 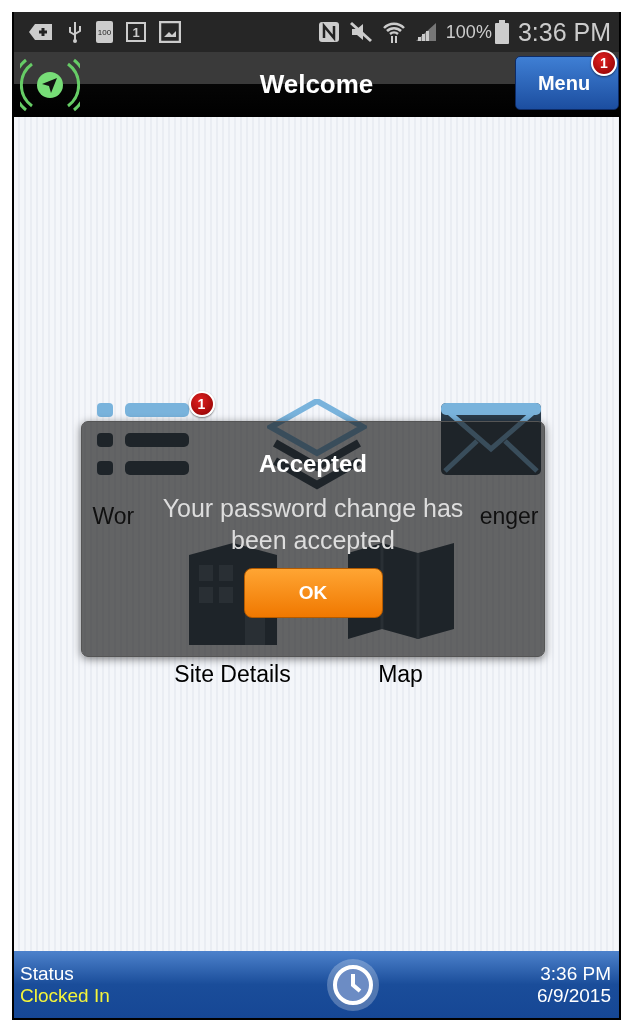 What do you see at coordinates (41, 32) in the screenshot?
I see `notification-icon` at bounding box center [41, 32].